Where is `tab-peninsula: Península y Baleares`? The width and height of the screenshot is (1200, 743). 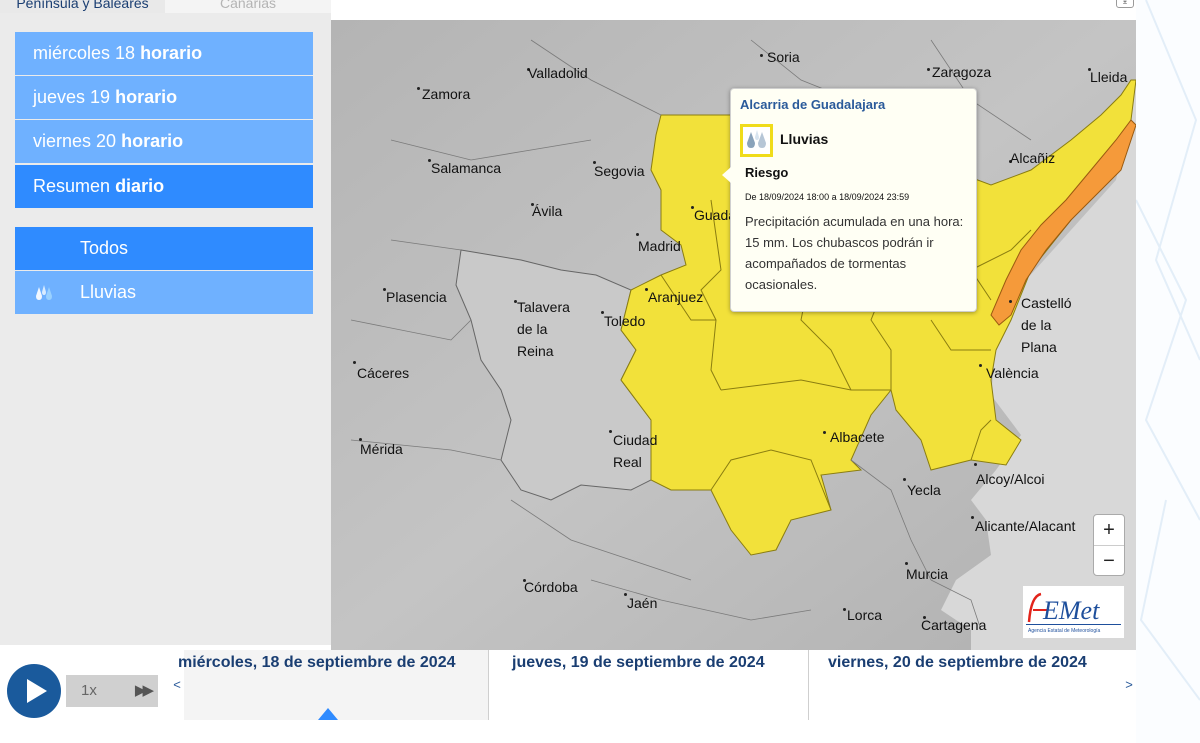 tab-peninsula: Península y Baleares is located at coordinates (82, 6).